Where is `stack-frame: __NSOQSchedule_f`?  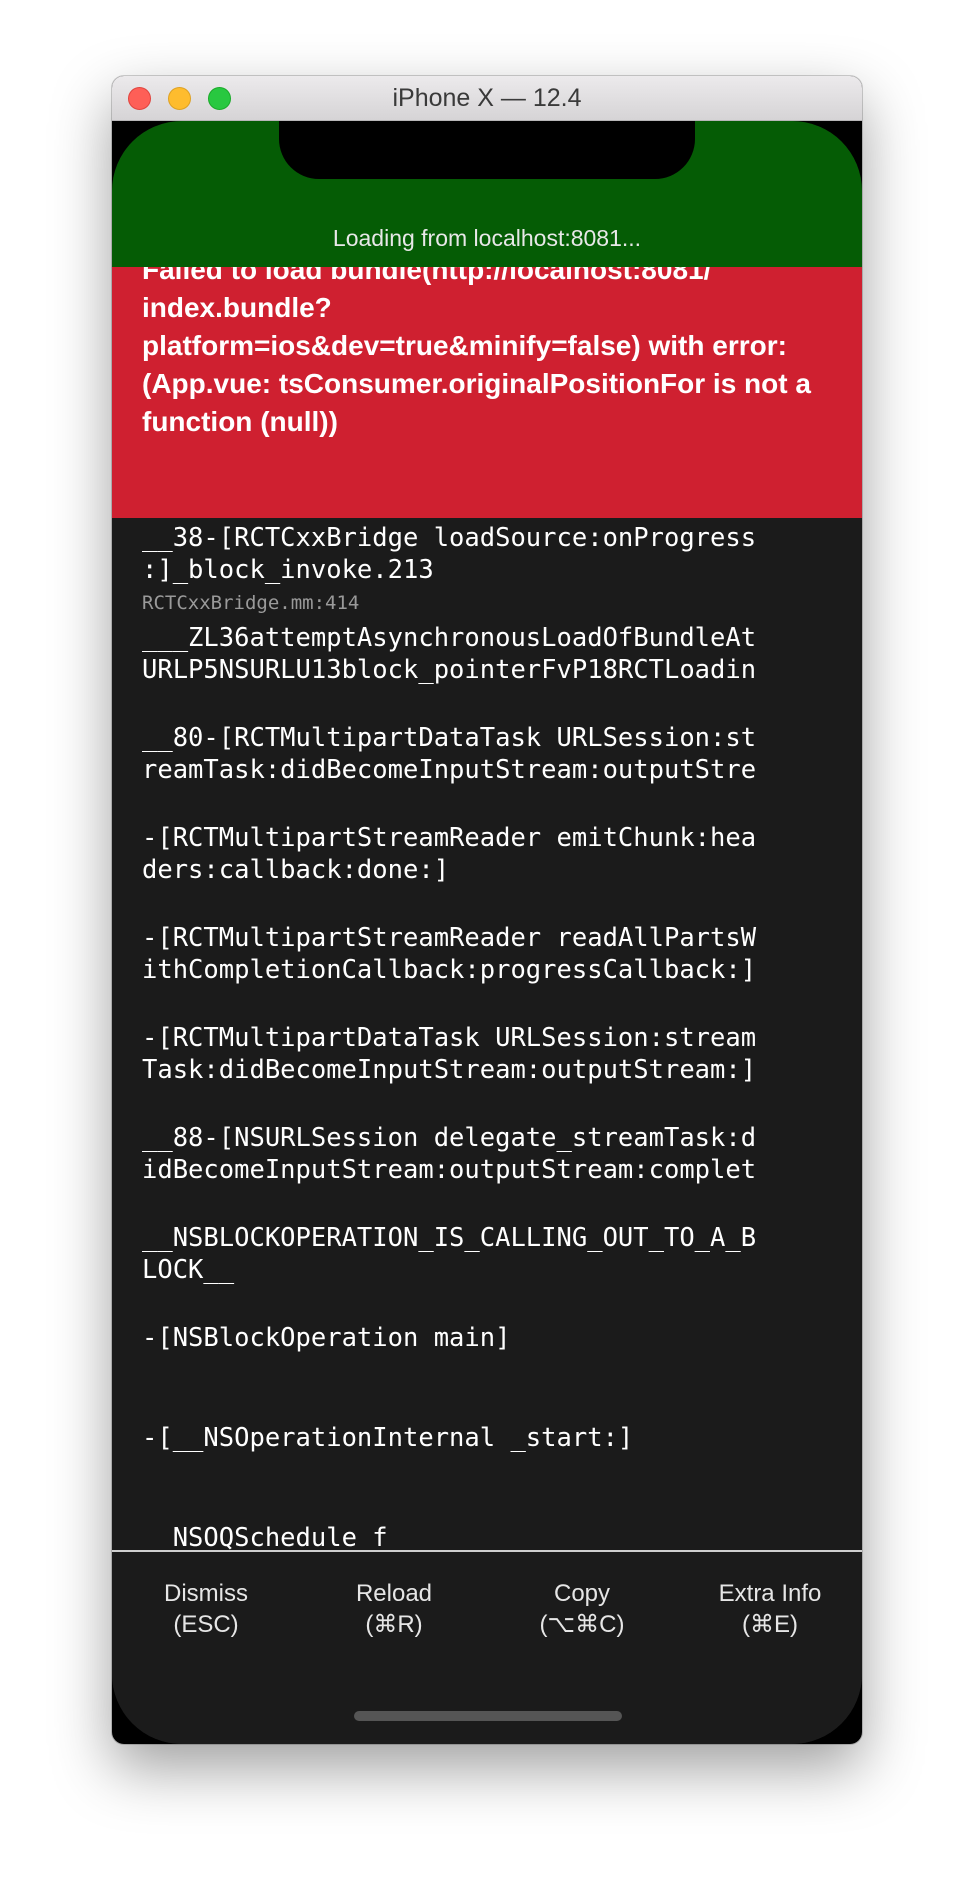 stack-frame: __NSOQSchedule_f is located at coordinates (487, 1536).